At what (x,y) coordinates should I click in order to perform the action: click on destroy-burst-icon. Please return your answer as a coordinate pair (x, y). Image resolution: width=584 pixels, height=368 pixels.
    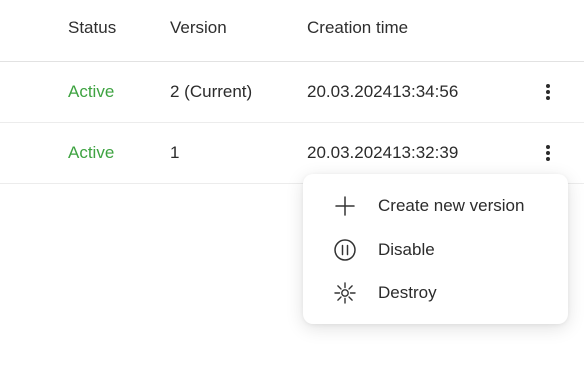
    Looking at the image, I should click on (345, 293).